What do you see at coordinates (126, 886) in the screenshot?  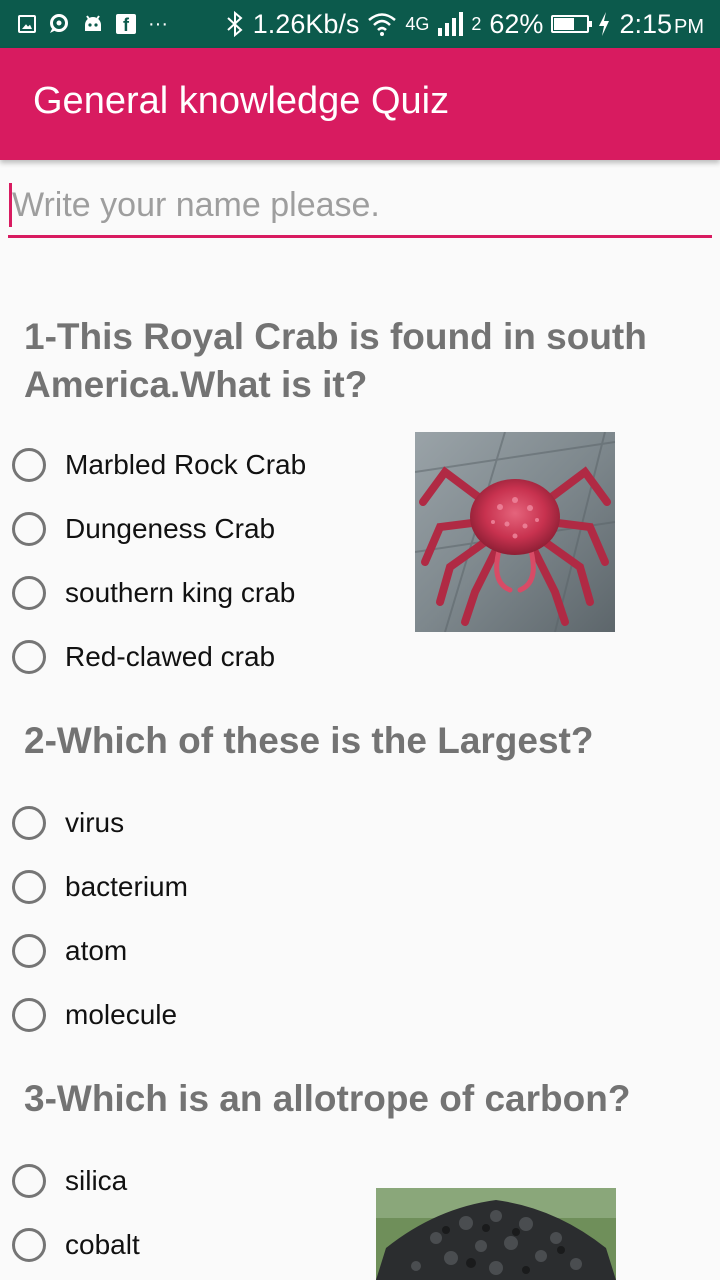 I see `option-label: bacterium` at bounding box center [126, 886].